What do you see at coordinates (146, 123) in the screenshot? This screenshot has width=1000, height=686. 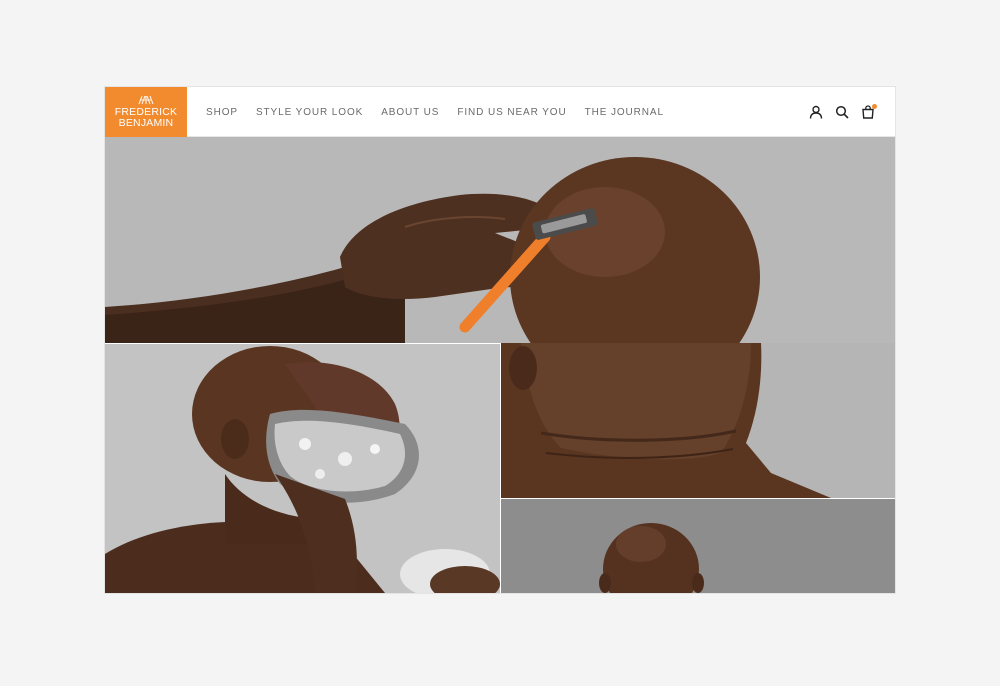 I see `brand-line-2: BENJAMIN` at bounding box center [146, 123].